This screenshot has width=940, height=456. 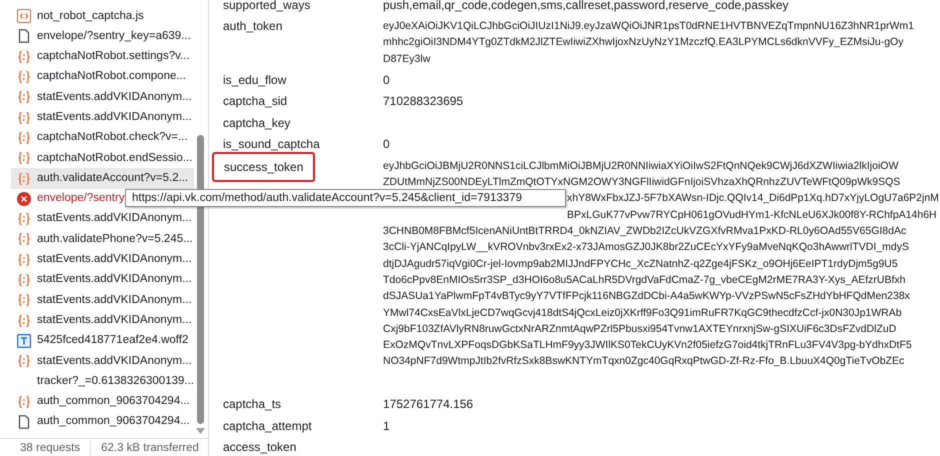 I want to click on field-value-line: 1752761774.156, so click(x=428, y=404).